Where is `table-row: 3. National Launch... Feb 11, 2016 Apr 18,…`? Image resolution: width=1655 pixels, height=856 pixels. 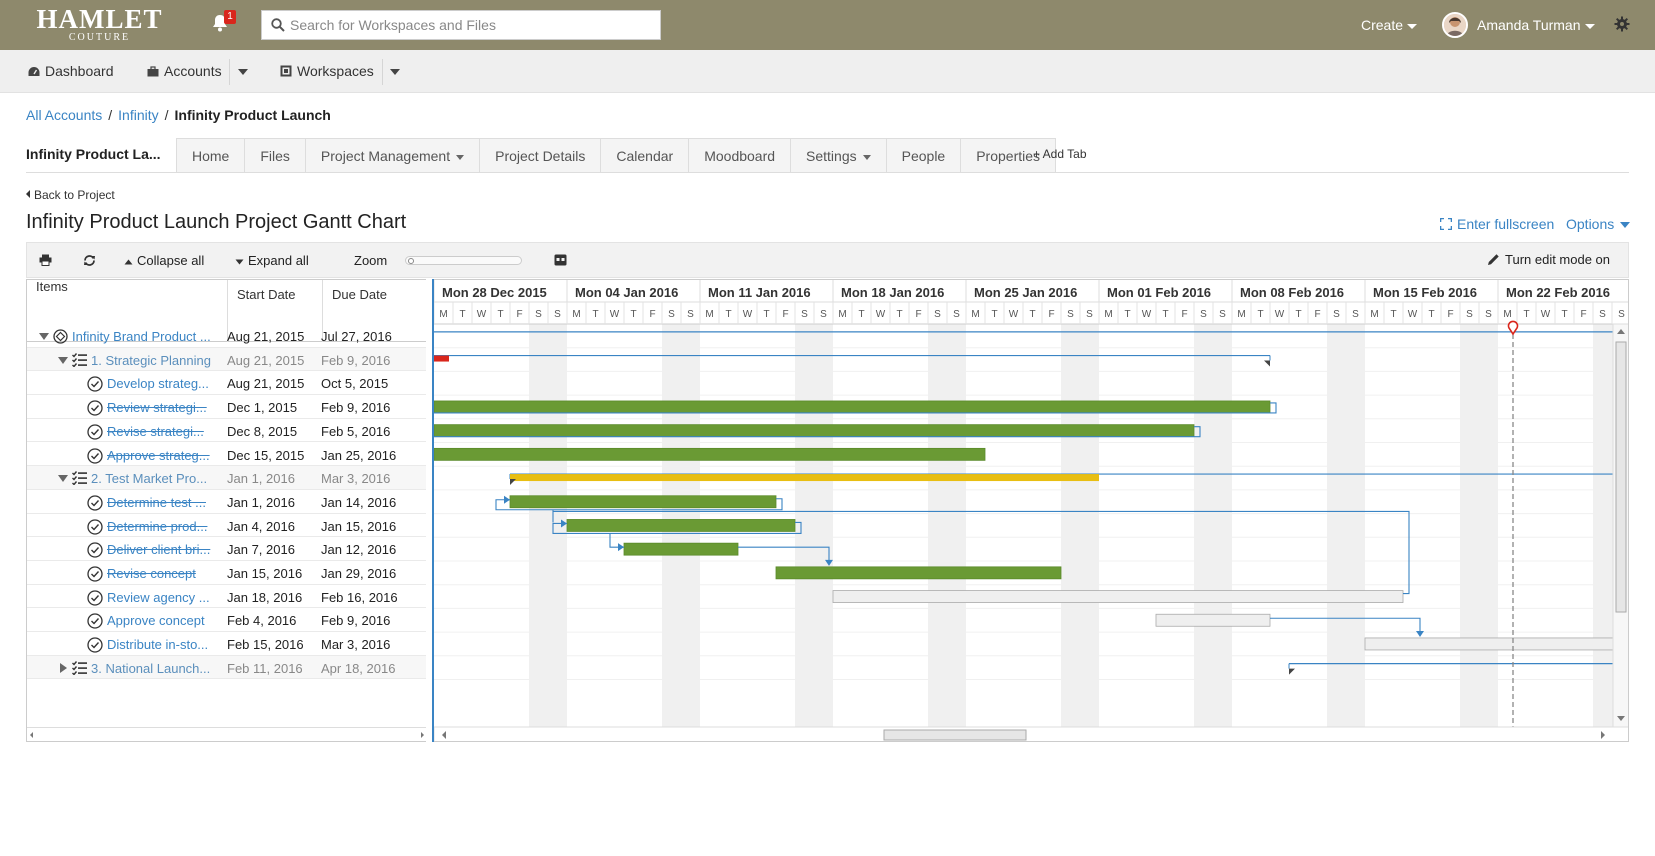
table-row: 3. National Launch... Feb 11, 2016 Apr 18,… is located at coordinates (226, 667).